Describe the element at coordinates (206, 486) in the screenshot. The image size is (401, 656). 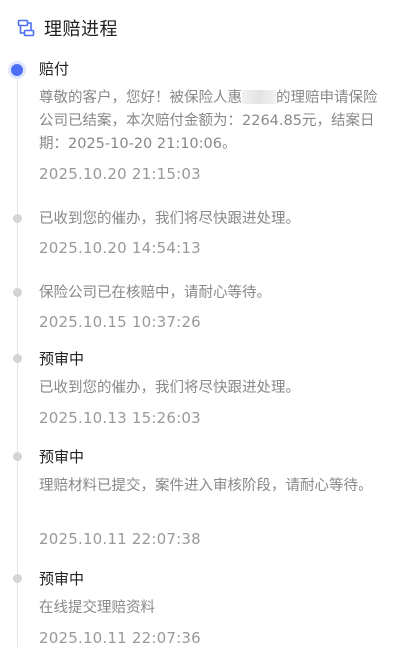
I see `timeline-description: 理赔材料已提交，案件进入审核阶段，请耐心等待。` at that location.